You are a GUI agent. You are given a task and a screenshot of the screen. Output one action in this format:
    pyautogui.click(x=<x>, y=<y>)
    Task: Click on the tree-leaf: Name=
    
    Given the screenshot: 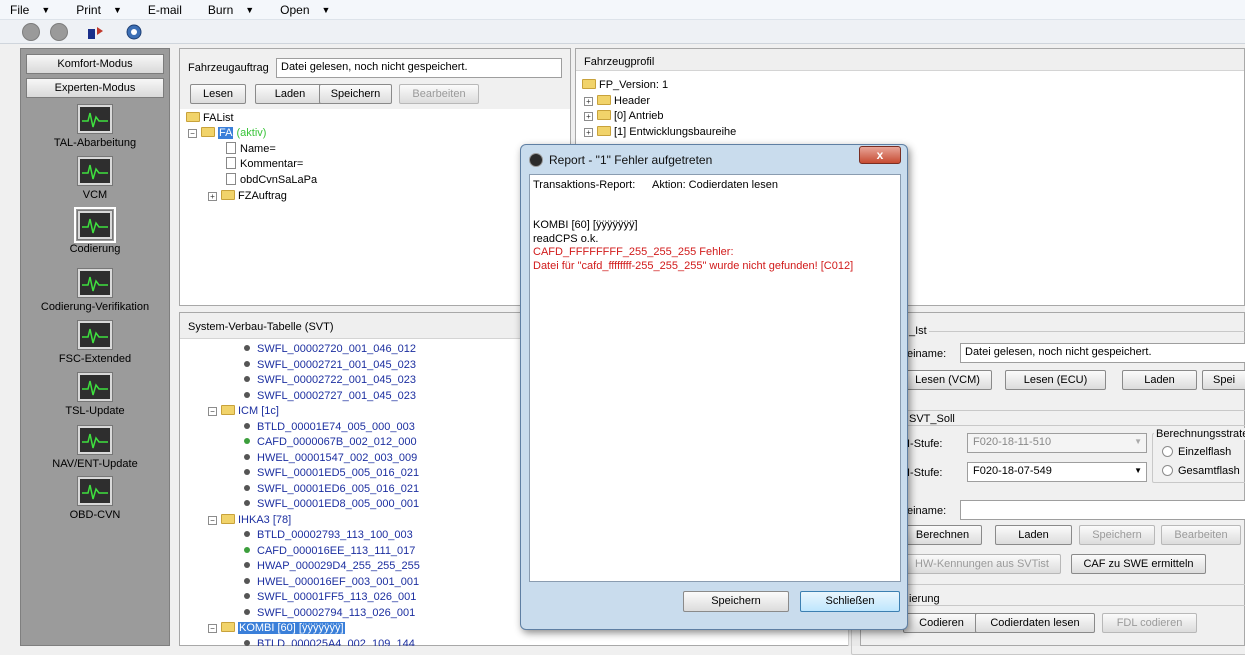 What is the action you would take?
    pyautogui.click(x=251, y=149)
    